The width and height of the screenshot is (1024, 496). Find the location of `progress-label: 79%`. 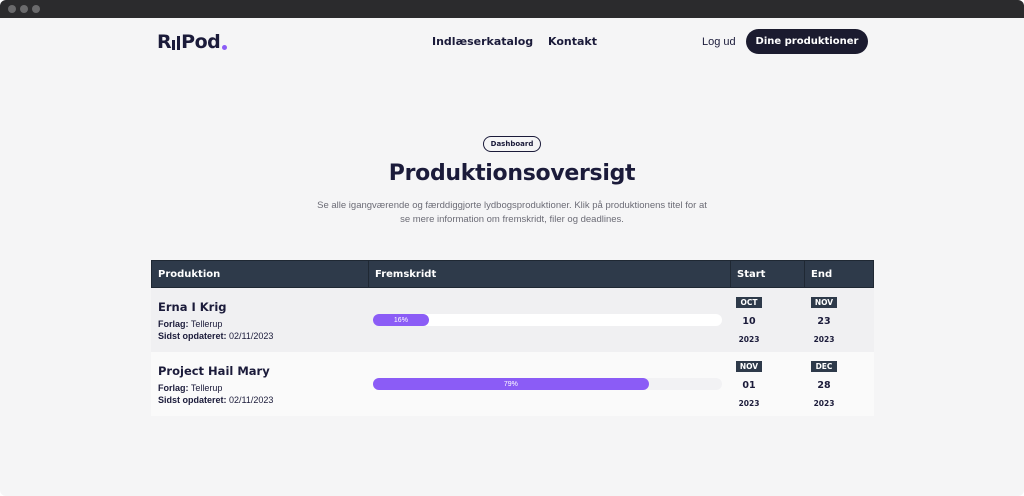

progress-label: 79% is located at coordinates (510, 384).